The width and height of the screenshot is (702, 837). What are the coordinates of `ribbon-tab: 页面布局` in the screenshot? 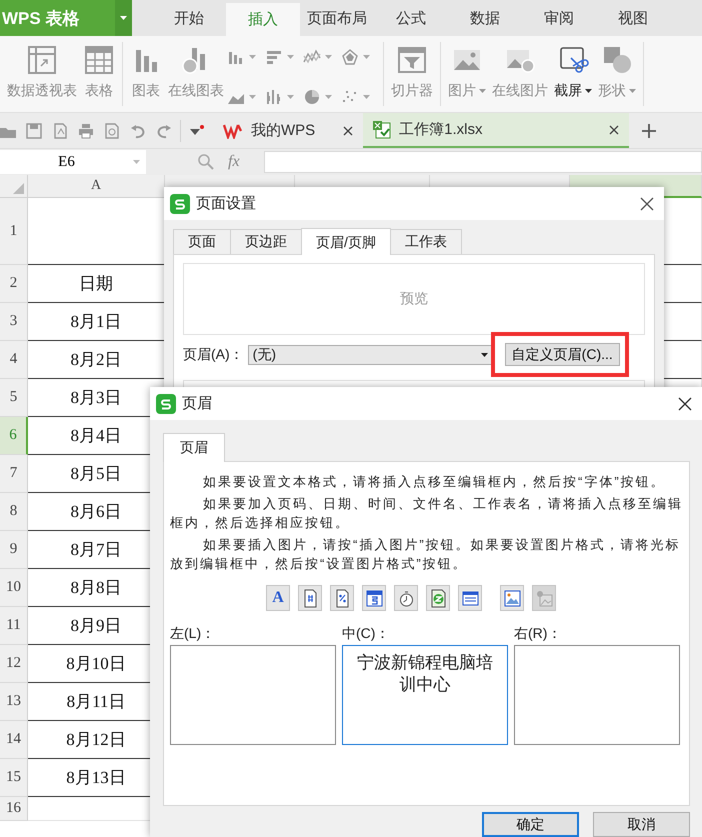 It's located at (337, 18).